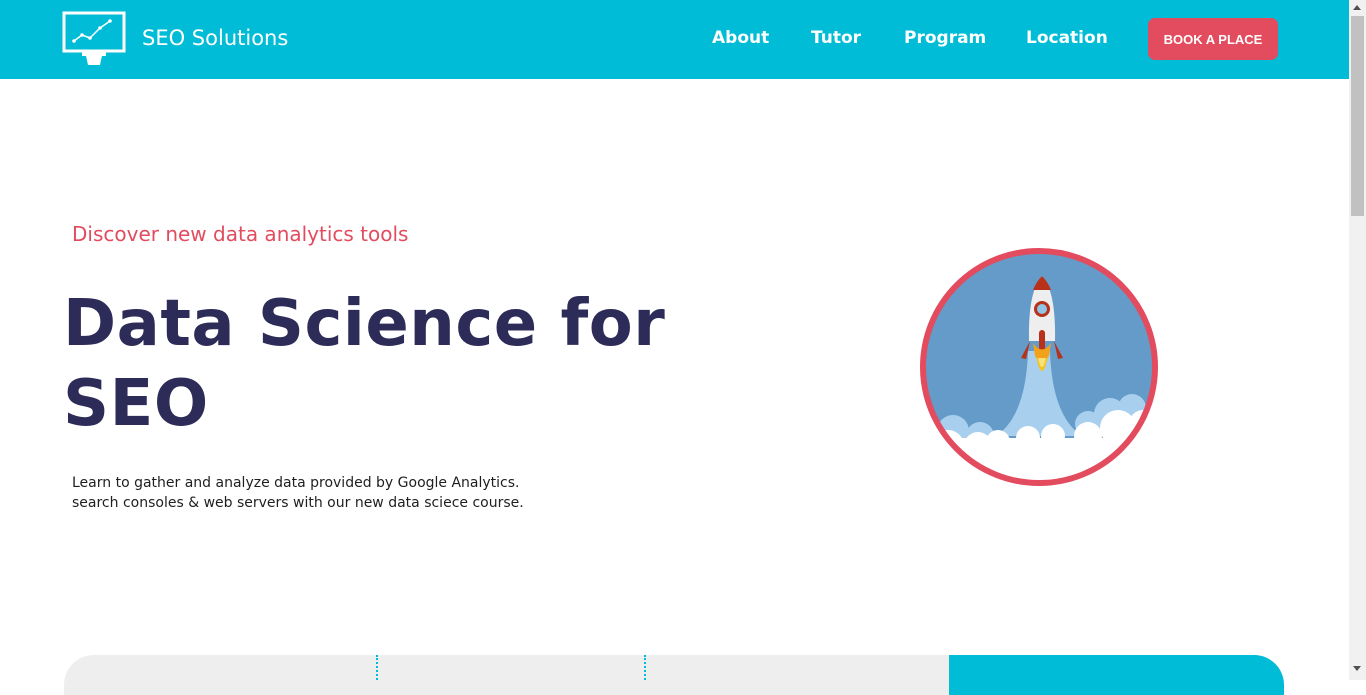 The height and width of the screenshot is (695, 1366). Describe the element at coordinates (836, 38) in the screenshot. I see `nav-tutor: Tutor` at that location.